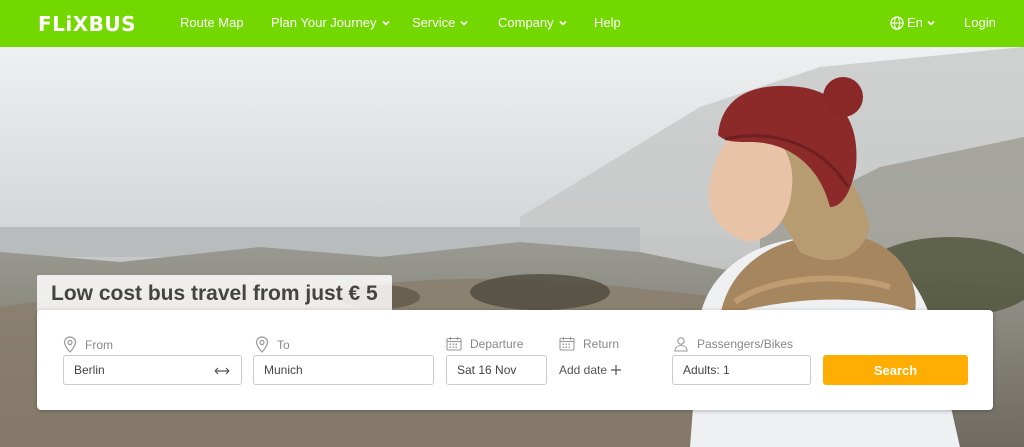  Describe the element at coordinates (897, 22) in the screenshot. I see `globe-icon` at that location.